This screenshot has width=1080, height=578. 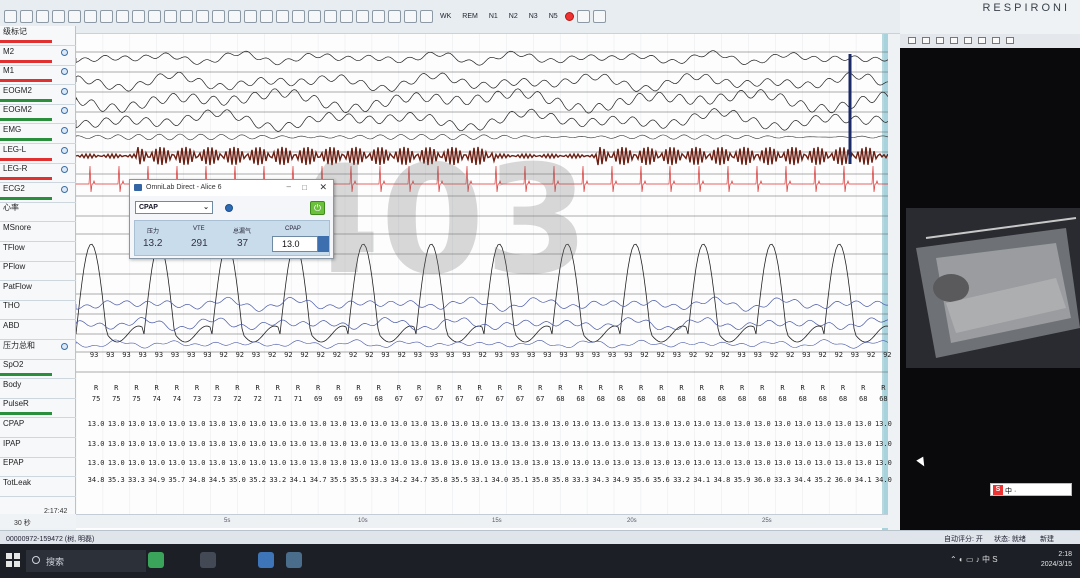 What do you see at coordinates (38, 310) in the screenshot?
I see `channel-label: THO` at bounding box center [38, 310].